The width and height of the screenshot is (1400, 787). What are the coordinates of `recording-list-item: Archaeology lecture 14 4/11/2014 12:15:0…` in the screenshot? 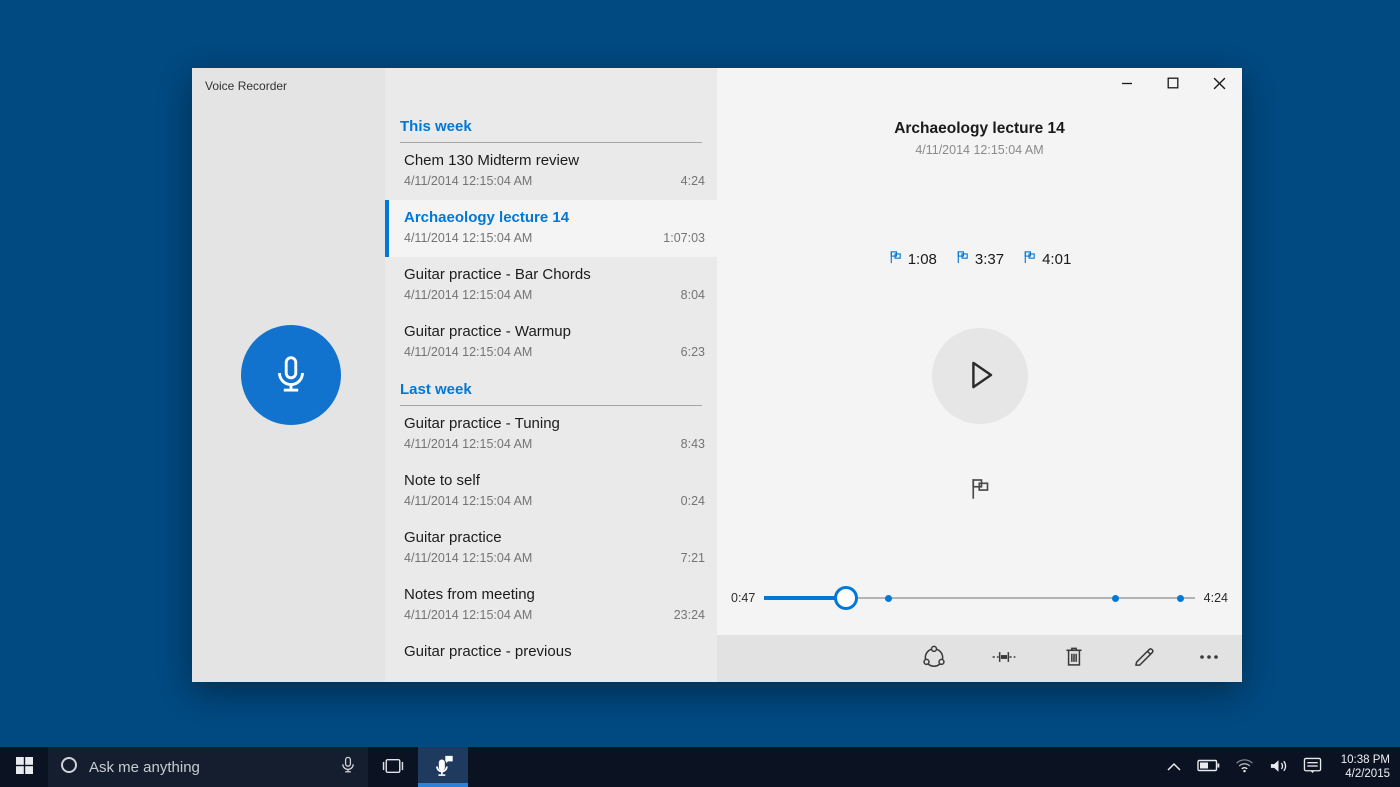 It's located at (551, 228).